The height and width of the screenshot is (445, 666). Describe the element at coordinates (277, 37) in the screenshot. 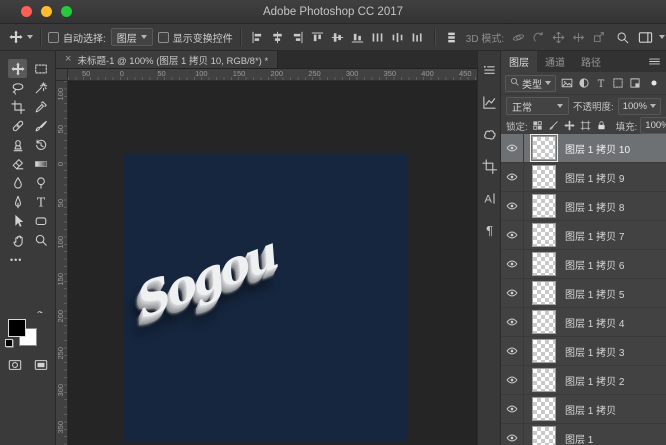

I see `align-horizontal-centers-icon` at that location.